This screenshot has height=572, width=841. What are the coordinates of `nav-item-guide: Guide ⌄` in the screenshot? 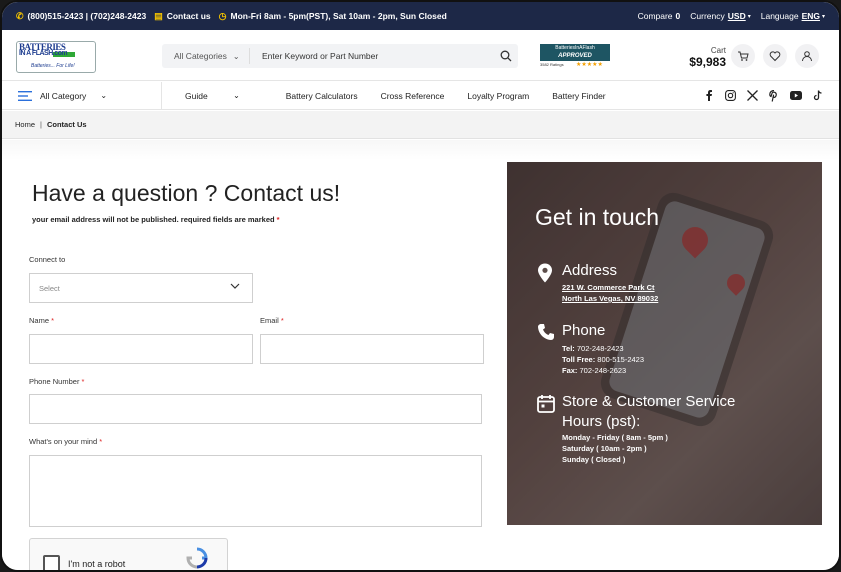 It's located at (224, 96).